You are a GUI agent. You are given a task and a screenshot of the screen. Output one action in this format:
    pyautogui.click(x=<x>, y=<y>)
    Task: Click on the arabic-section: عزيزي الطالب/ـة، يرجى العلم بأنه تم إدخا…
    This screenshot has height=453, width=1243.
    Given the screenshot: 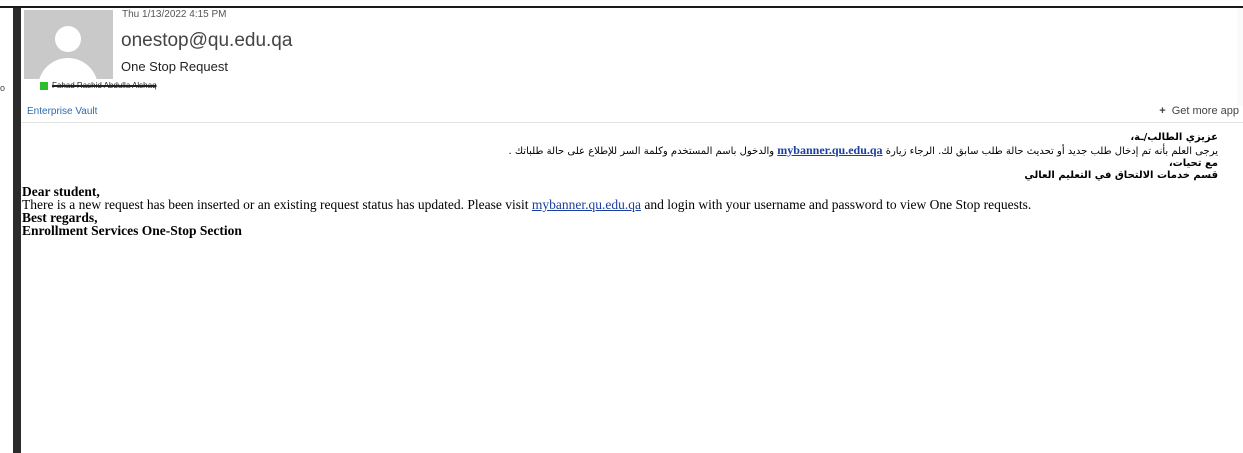 What is the action you would take?
    pyautogui.click(x=620, y=157)
    